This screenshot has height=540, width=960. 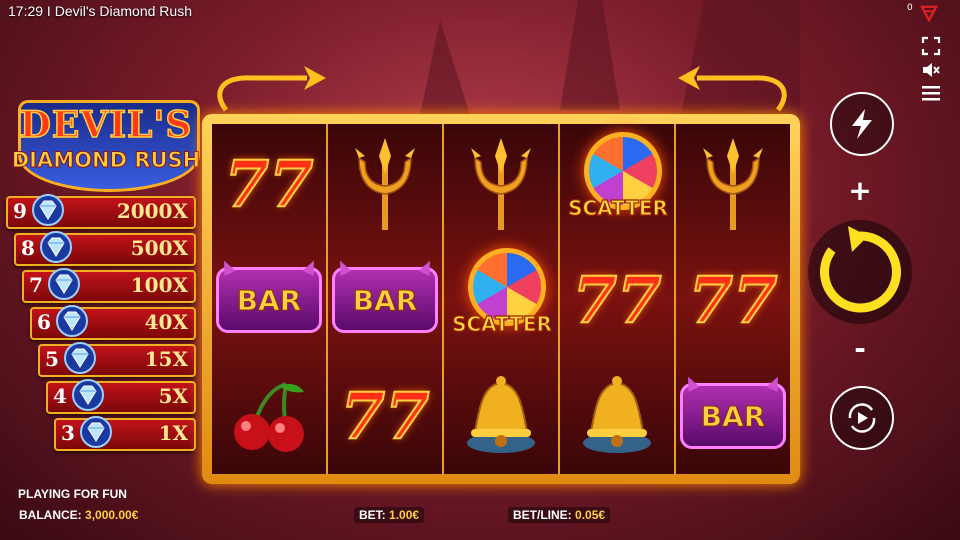 What do you see at coordinates (931, 93) in the screenshot?
I see `menu-icon` at bounding box center [931, 93].